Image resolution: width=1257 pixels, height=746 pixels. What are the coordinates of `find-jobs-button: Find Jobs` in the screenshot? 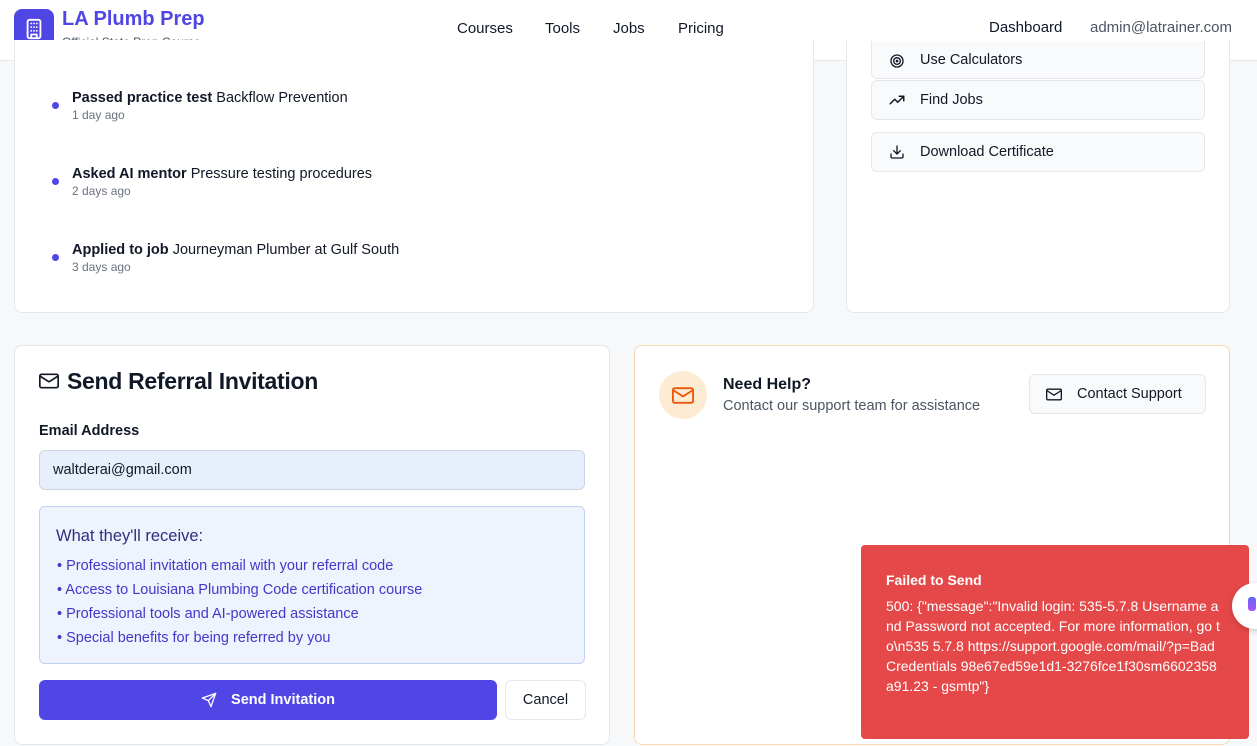 It's located at (1038, 100).